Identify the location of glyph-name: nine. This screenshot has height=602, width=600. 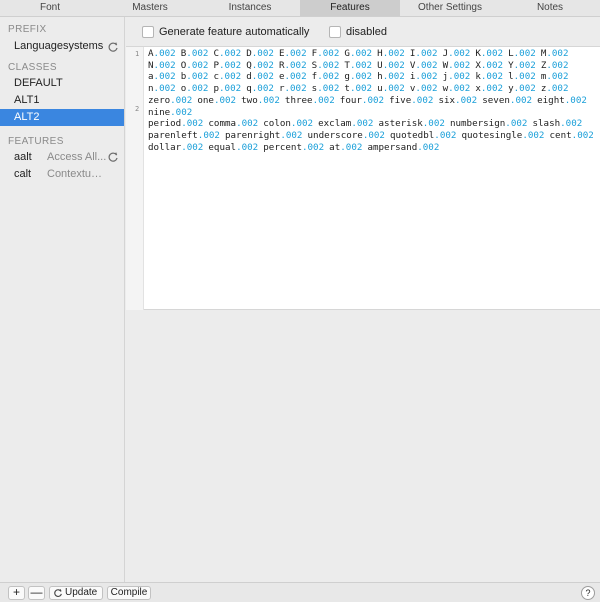
(159, 112).